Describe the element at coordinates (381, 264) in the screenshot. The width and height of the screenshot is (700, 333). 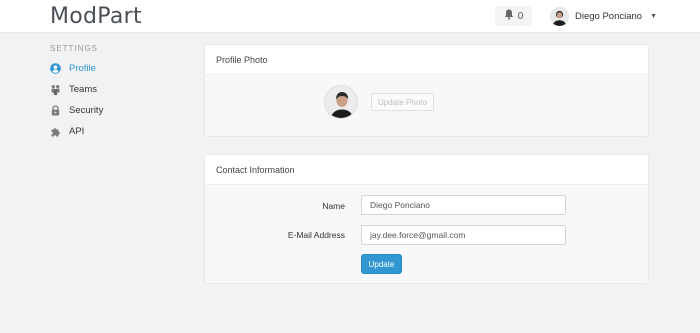
I see `update-button: Update` at that location.